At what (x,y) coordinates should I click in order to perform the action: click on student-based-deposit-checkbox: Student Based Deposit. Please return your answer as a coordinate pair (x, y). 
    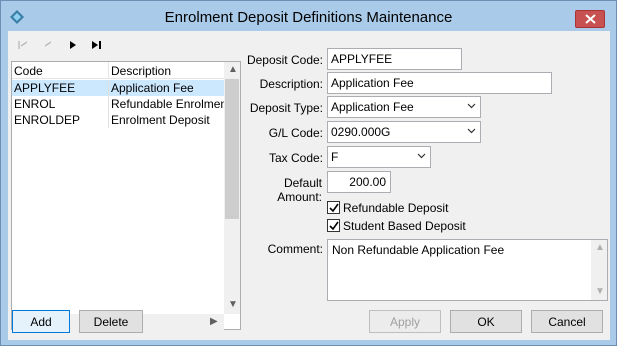
    Looking at the image, I should click on (407, 226).